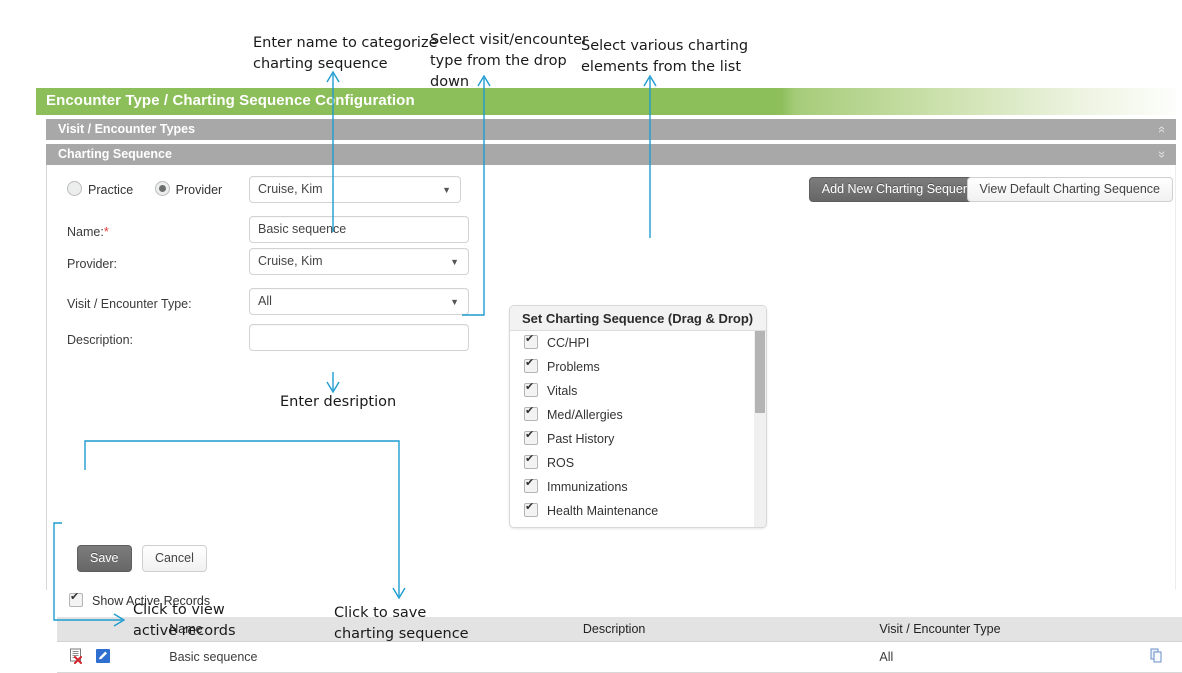 This screenshot has width=1182, height=673. Describe the element at coordinates (290, 189) in the screenshot. I see `scope-provider-select-value: Cruise, Kim` at that location.